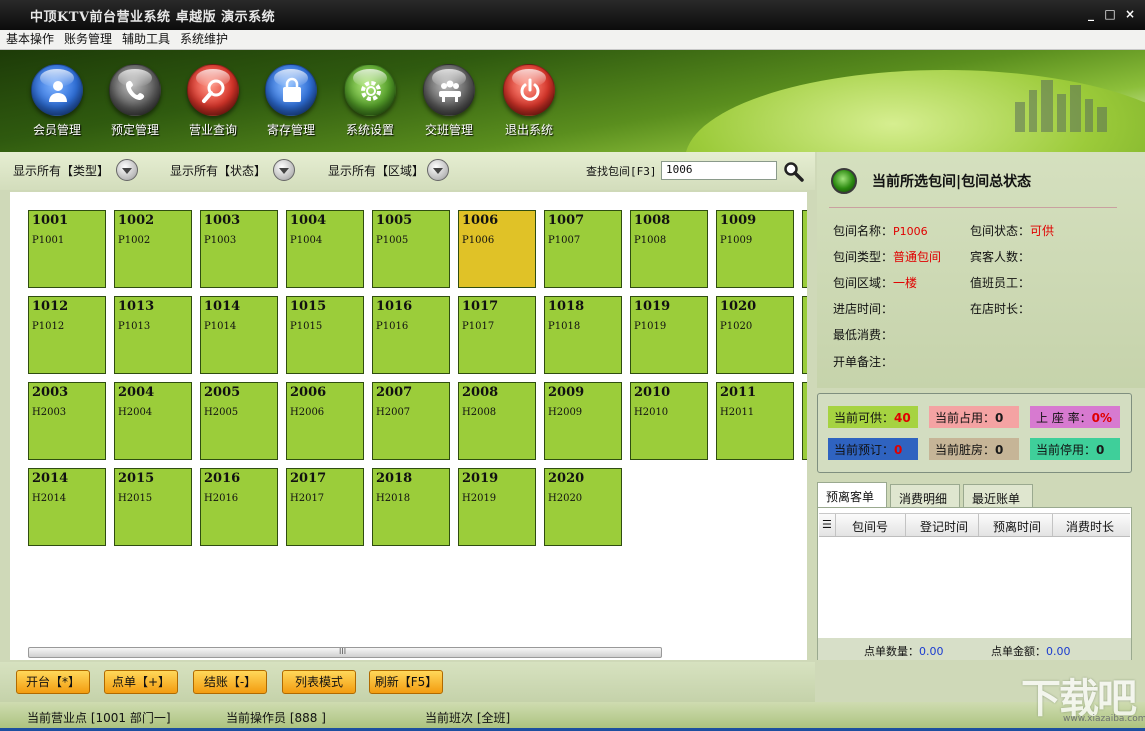 This screenshot has height=731, width=1145. I want to click on type-filter-dropdown, so click(127, 170).